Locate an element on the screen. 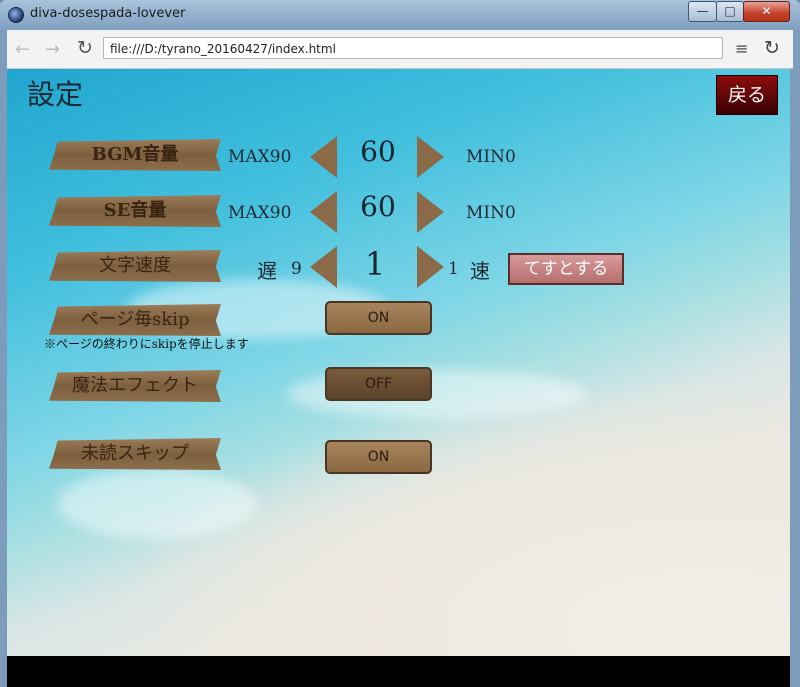  menu-icon: ≡ is located at coordinates (741, 48).